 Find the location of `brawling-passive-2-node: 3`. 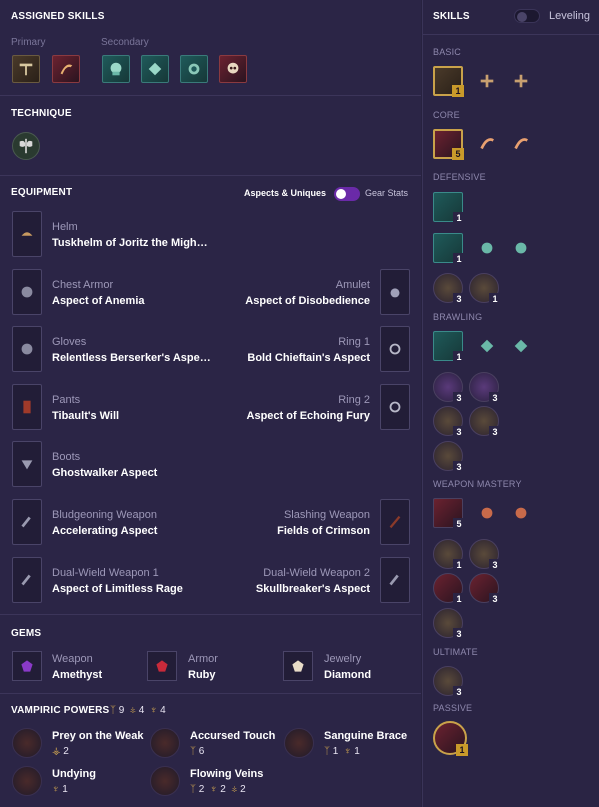

brawling-passive-2-node: 3 is located at coordinates (485, 388).